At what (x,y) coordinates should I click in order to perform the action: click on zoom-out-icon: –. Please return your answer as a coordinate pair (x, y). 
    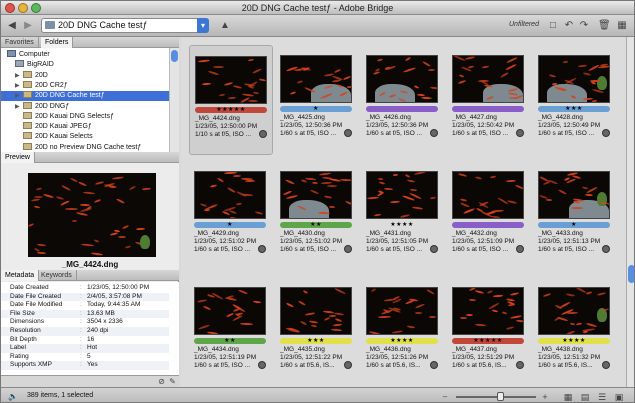
    Looking at the image, I should click on (445, 396).